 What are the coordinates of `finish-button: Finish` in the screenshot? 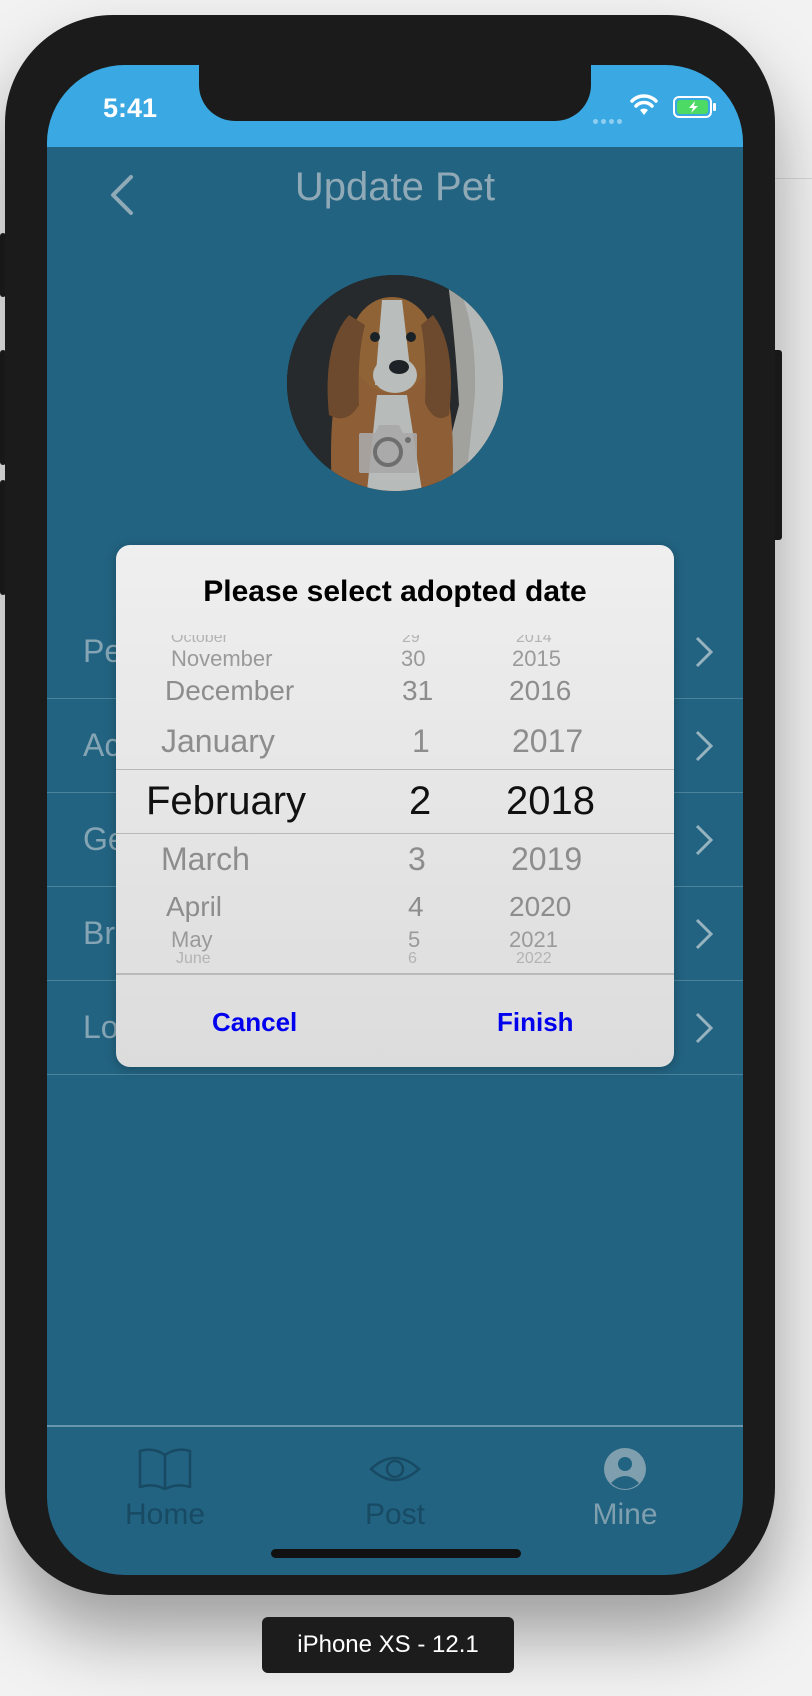 It's located at (535, 1022).